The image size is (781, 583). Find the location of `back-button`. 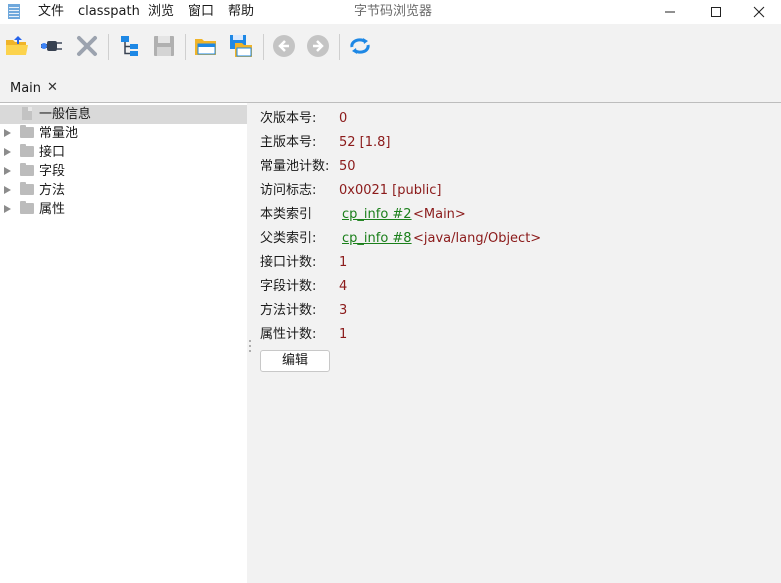

back-button is located at coordinates (284, 46).